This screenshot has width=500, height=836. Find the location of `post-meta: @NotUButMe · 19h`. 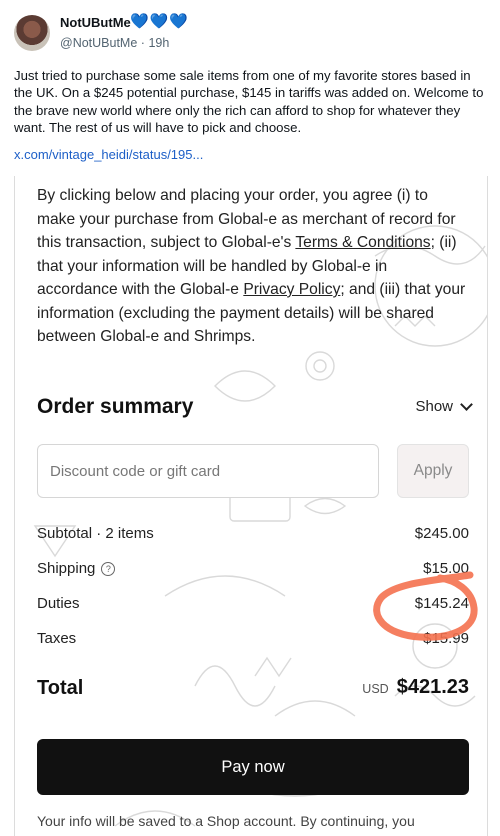

post-meta: @NotUButMe · 19h is located at coordinates (114, 43).